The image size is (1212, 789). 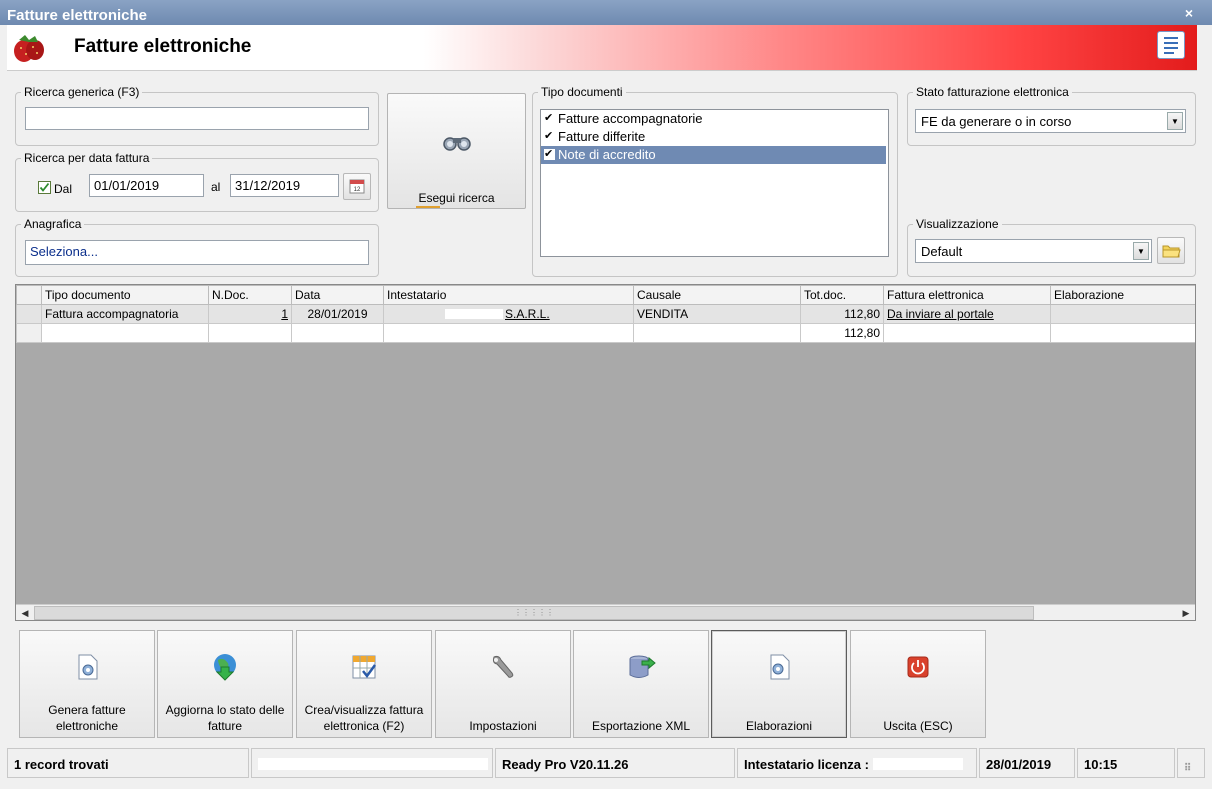 What do you see at coordinates (1122, 314) in the screenshot?
I see `cell-elaborazione` at bounding box center [1122, 314].